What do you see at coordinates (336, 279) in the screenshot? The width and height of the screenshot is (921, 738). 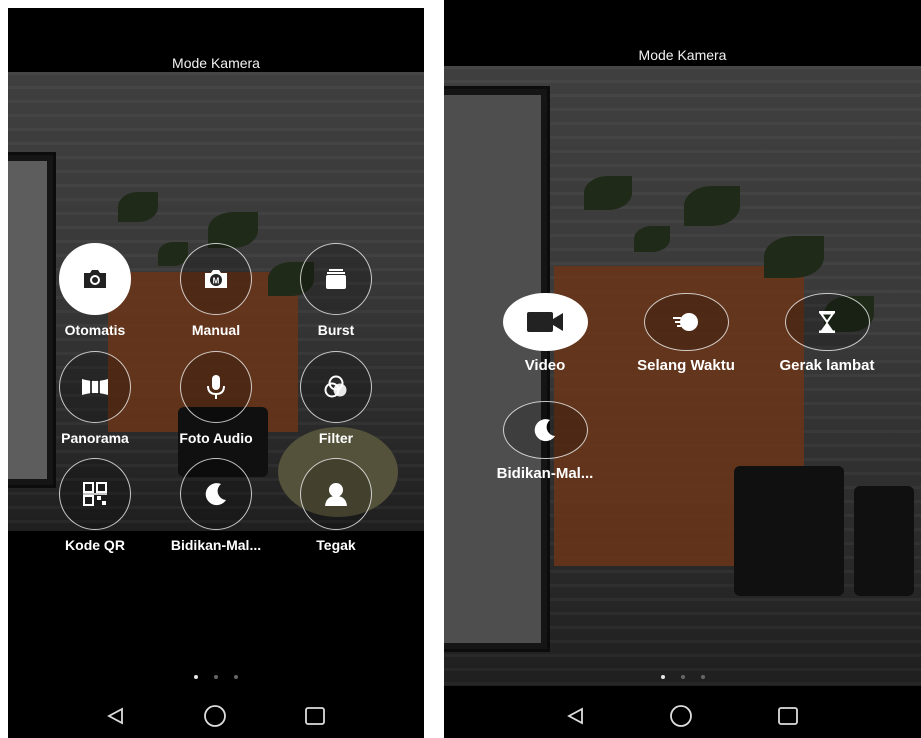 I see `burst-icon` at bounding box center [336, 279].